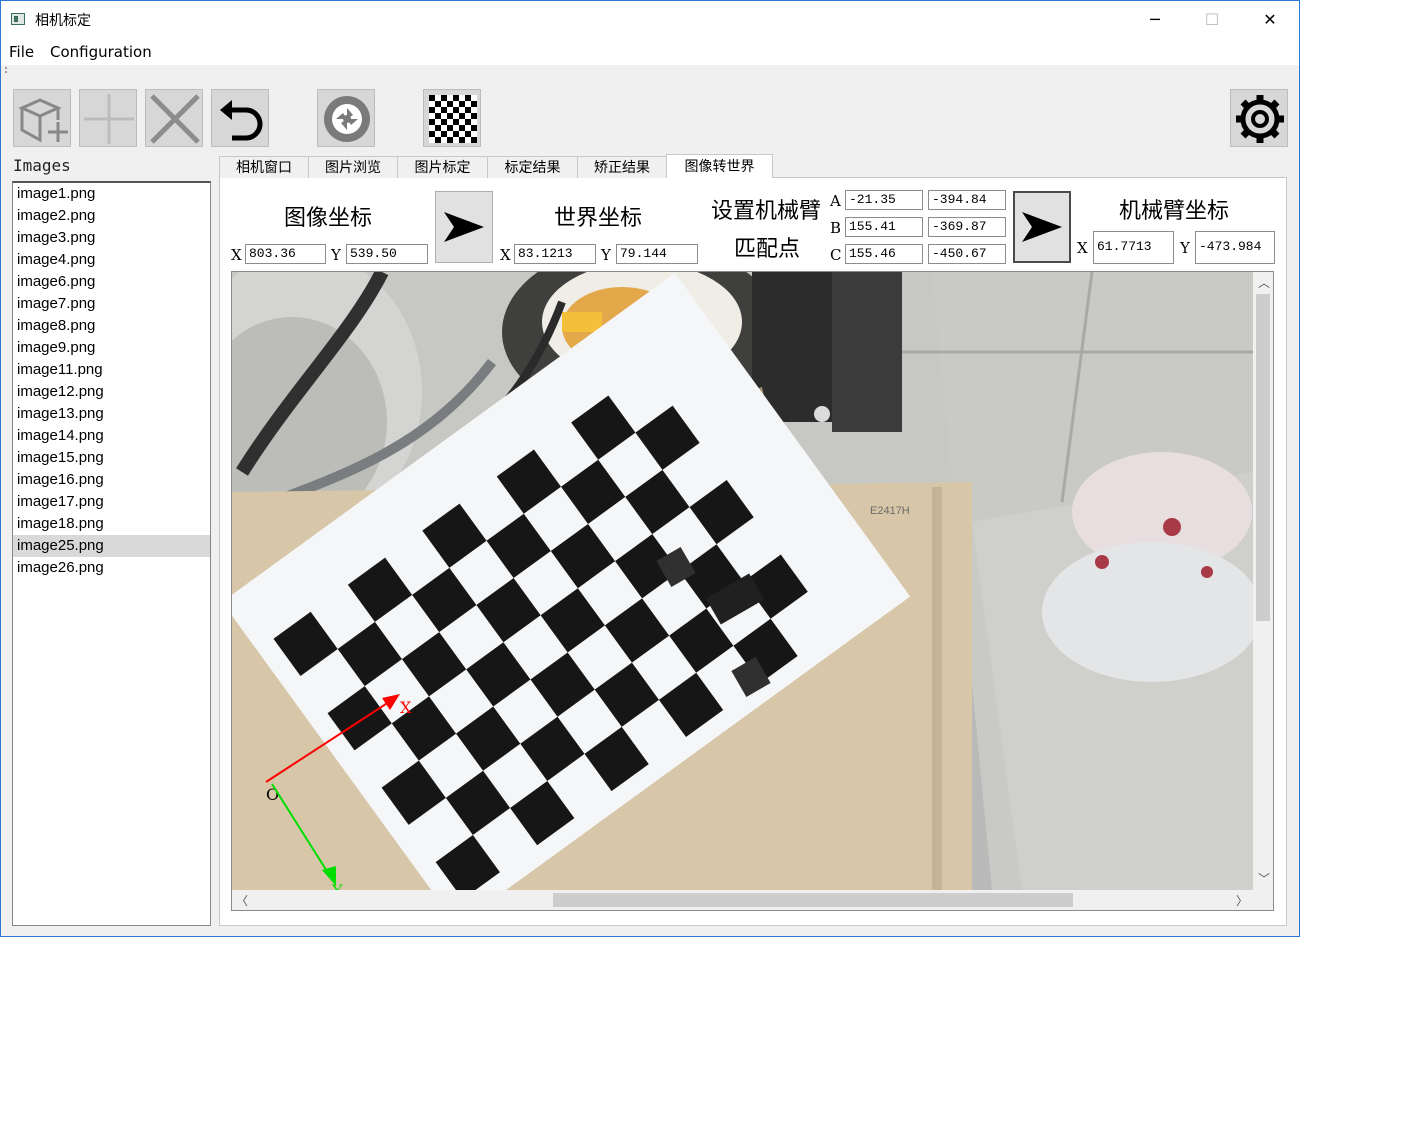 The height and width of the screenshot is (1139, 1421). I want to click on point-a-y-field: -394.84, so click(967, 200).